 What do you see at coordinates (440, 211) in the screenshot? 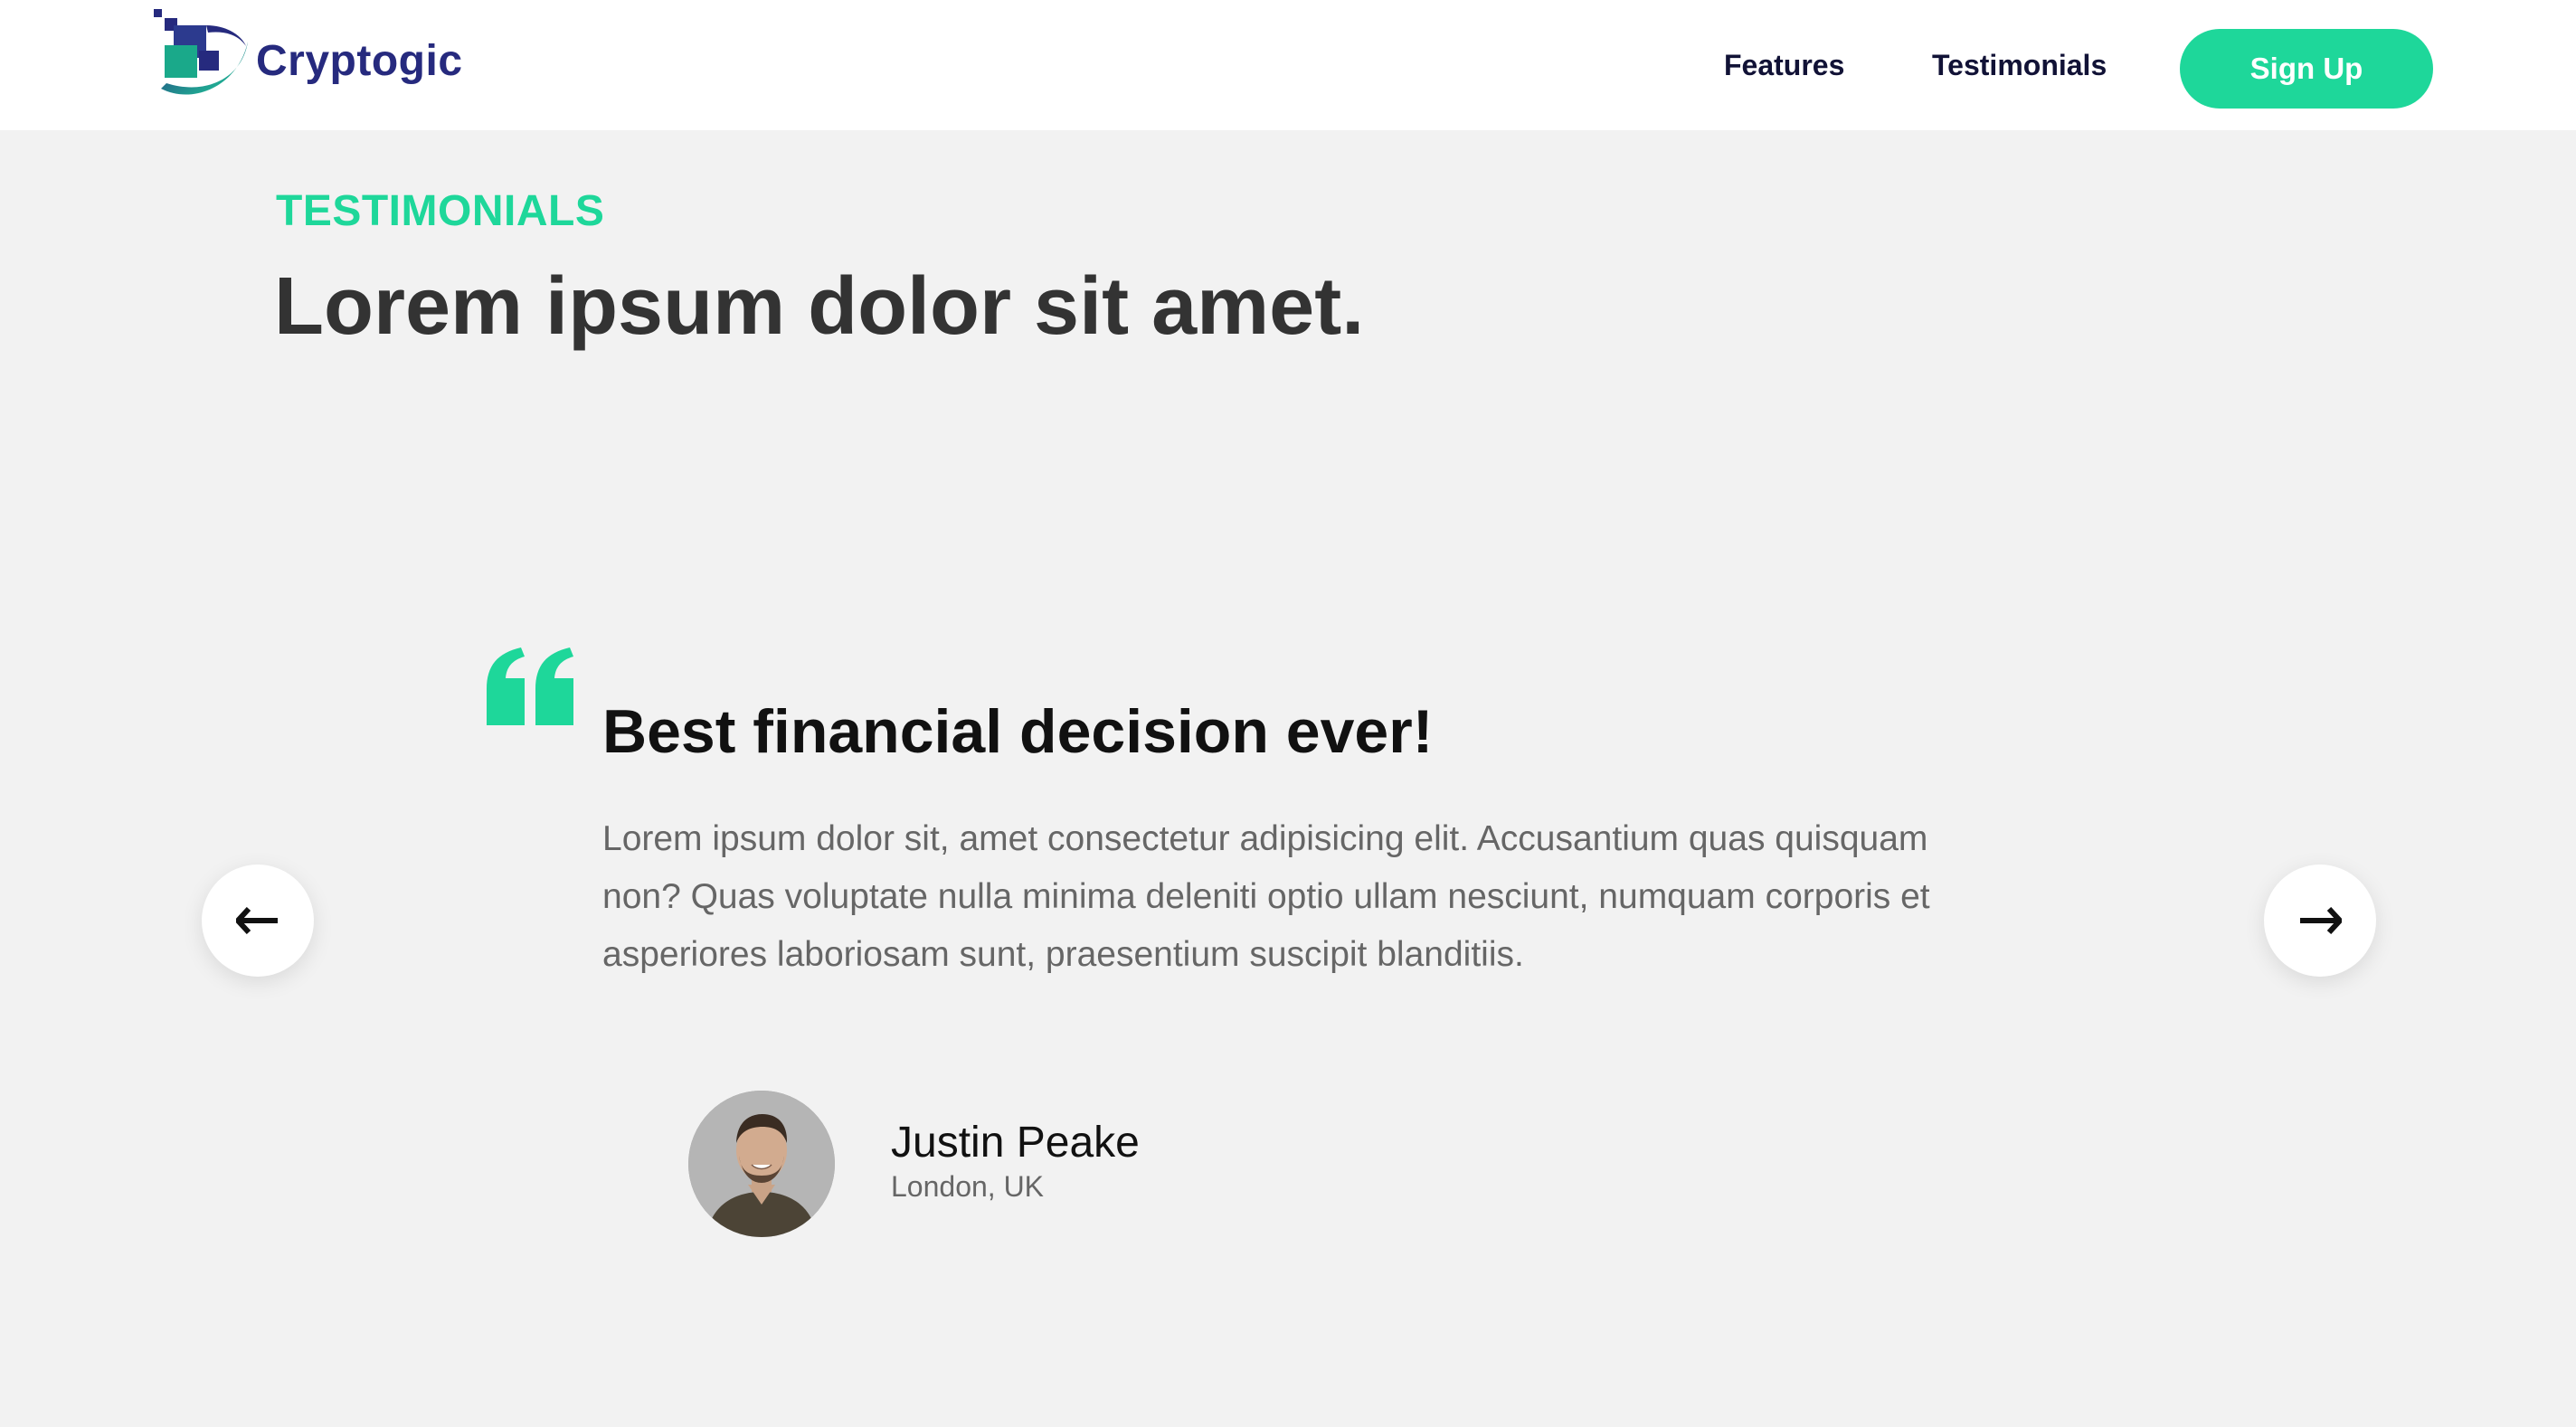
I see `section-eyebrow: TESTIMONIALS` at bounding box center [440, 211].